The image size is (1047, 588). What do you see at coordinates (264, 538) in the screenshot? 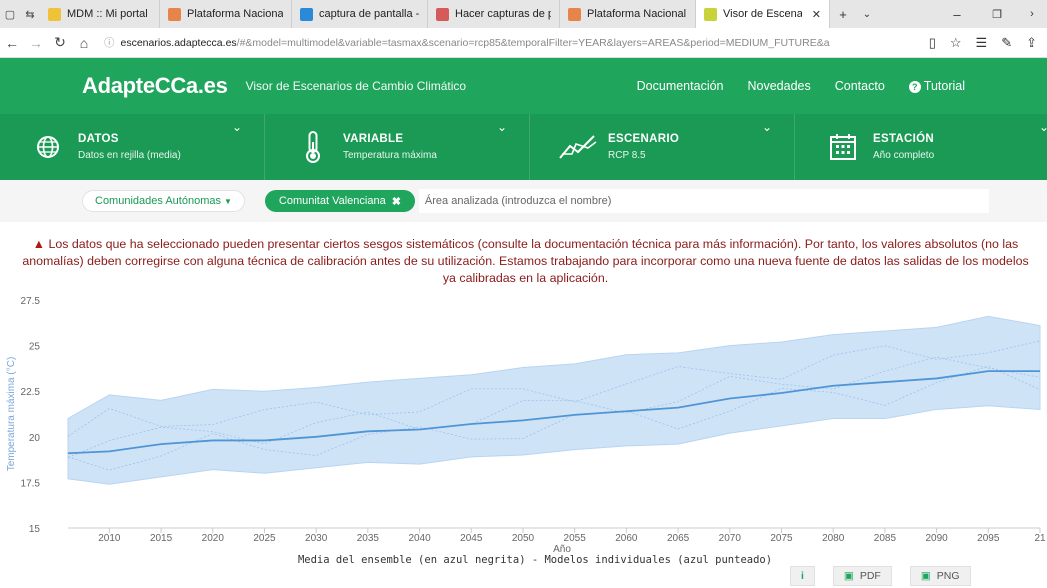
I see `x-tick-label: 2025` at bounding box center [264, 538].